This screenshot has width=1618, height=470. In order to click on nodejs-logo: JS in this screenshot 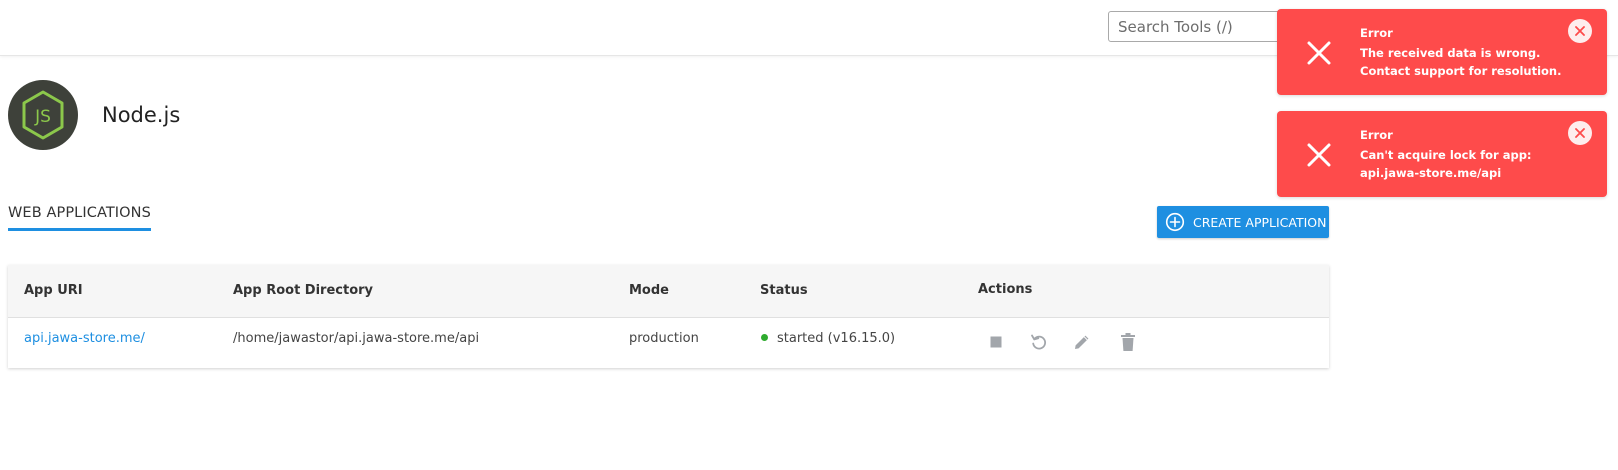, I will do `click(43, 115)`.